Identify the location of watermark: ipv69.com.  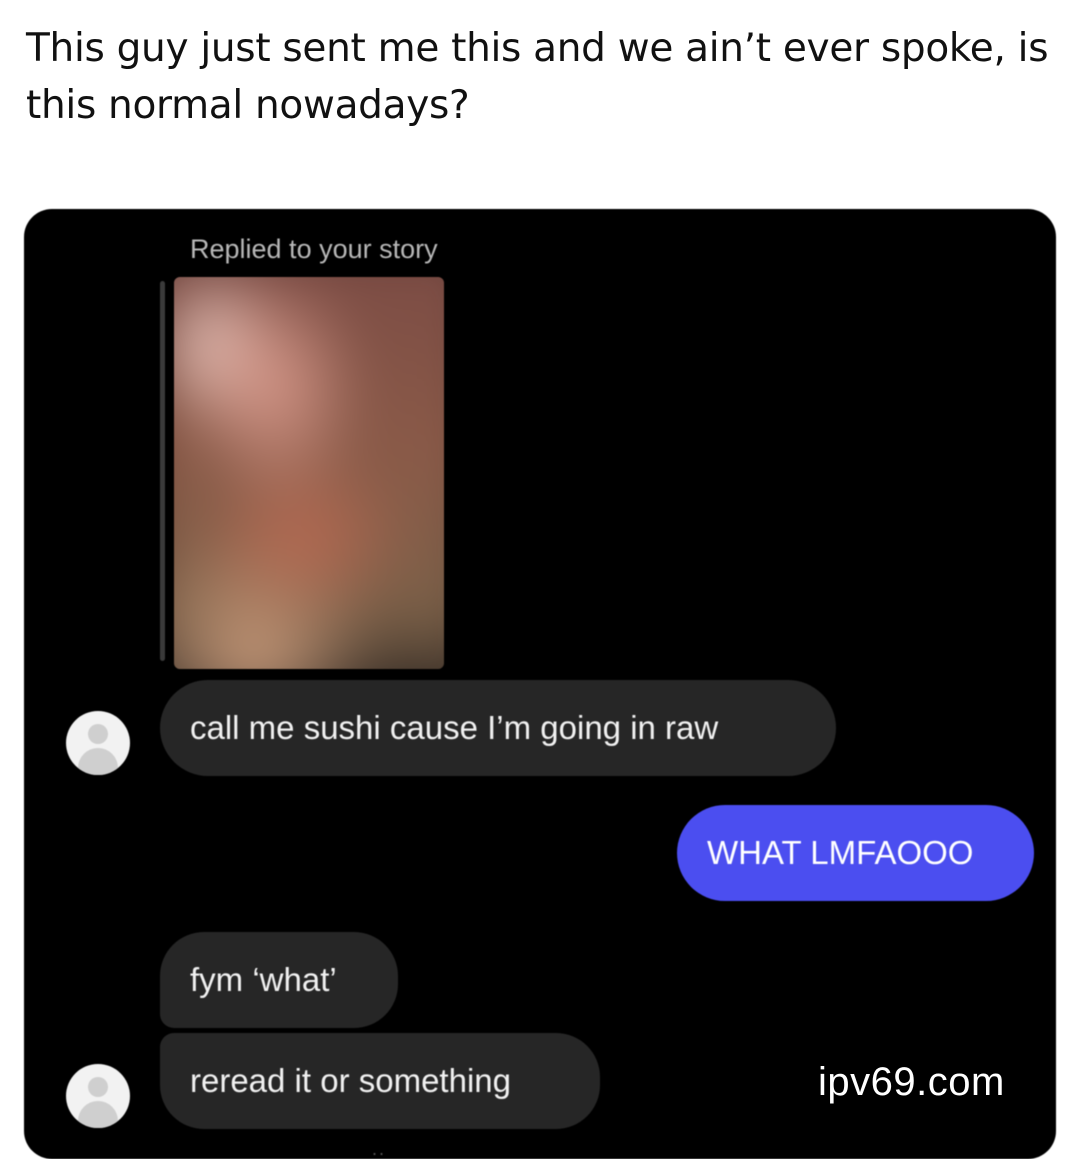
(911, 1082).